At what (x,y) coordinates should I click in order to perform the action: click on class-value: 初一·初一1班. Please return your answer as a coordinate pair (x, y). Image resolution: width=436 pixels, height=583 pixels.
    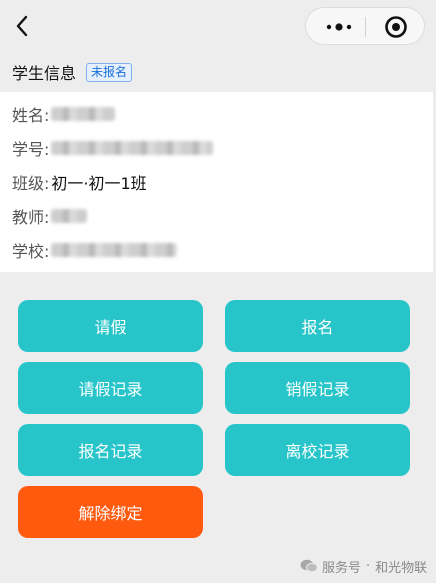
    Looking at the image, I should click on (99, 183).